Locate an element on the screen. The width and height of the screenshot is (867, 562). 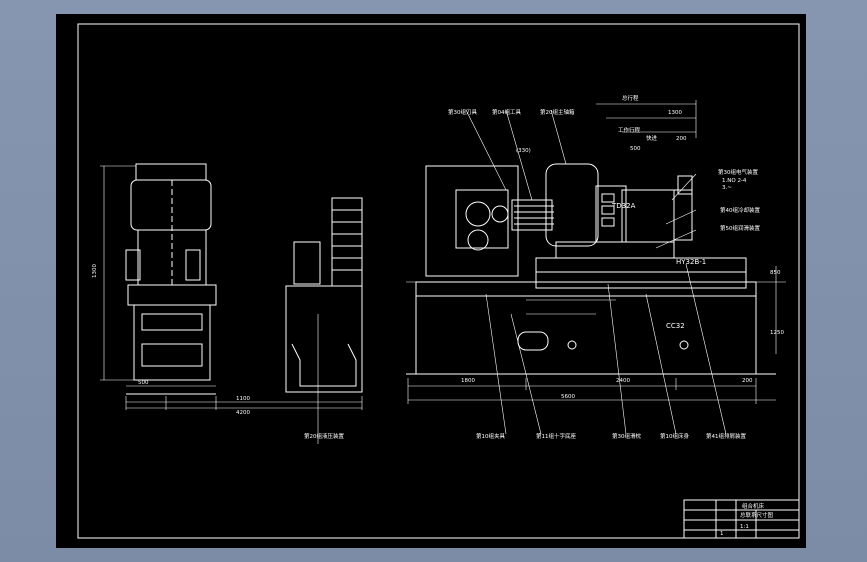
spindle-box is located at coordinates (572, 205).